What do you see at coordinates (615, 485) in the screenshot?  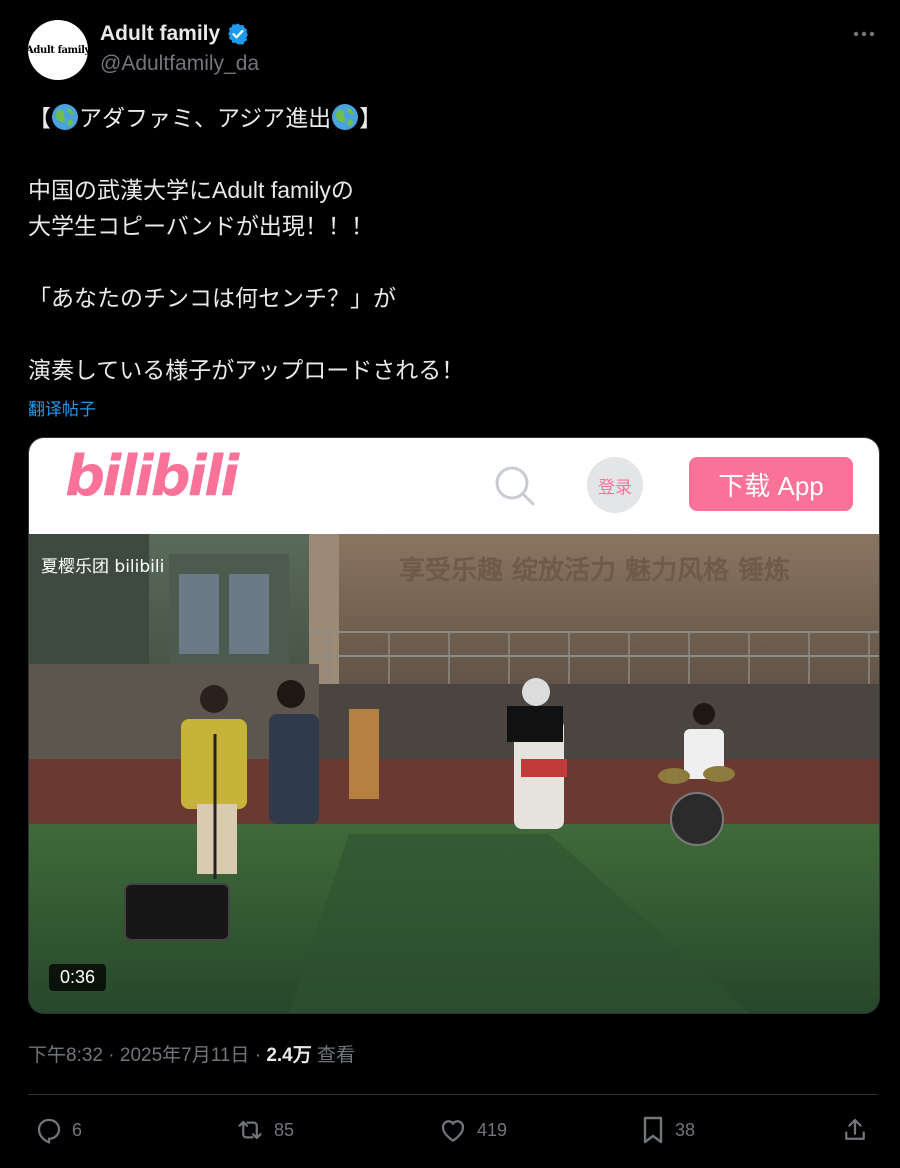 I see `login-button: 登录` at bounding box center [615, 485].